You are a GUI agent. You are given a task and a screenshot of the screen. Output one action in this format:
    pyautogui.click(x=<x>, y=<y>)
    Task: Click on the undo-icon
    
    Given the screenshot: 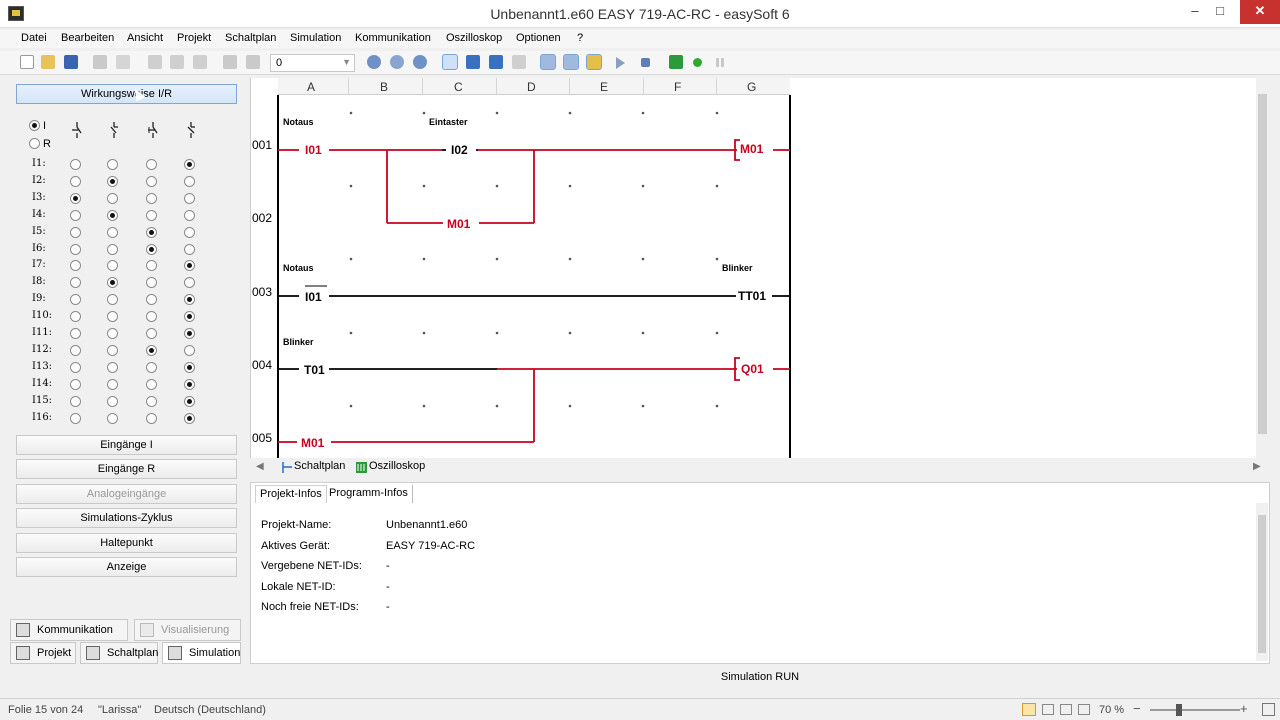 What is the action you would take?
    pyautogui.click(x=230, y=62)
    